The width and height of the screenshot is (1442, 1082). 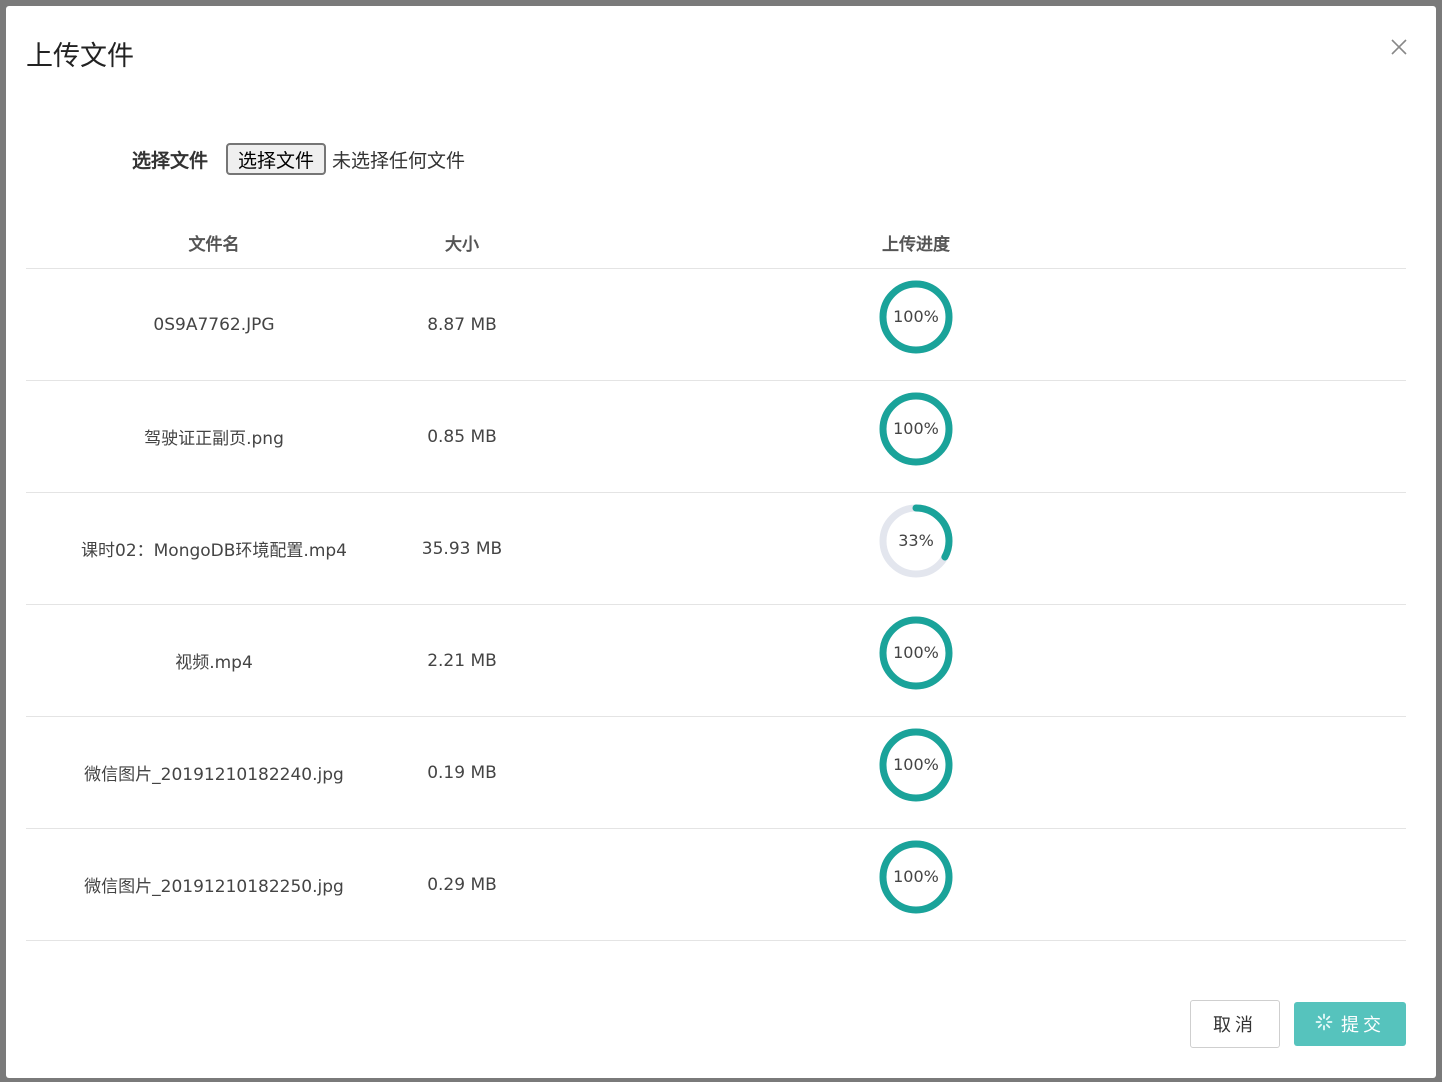 What do you see at coordinates (1399, 47) in the screenshot?
I see `close-icon` at bounding box center [1399, 47].